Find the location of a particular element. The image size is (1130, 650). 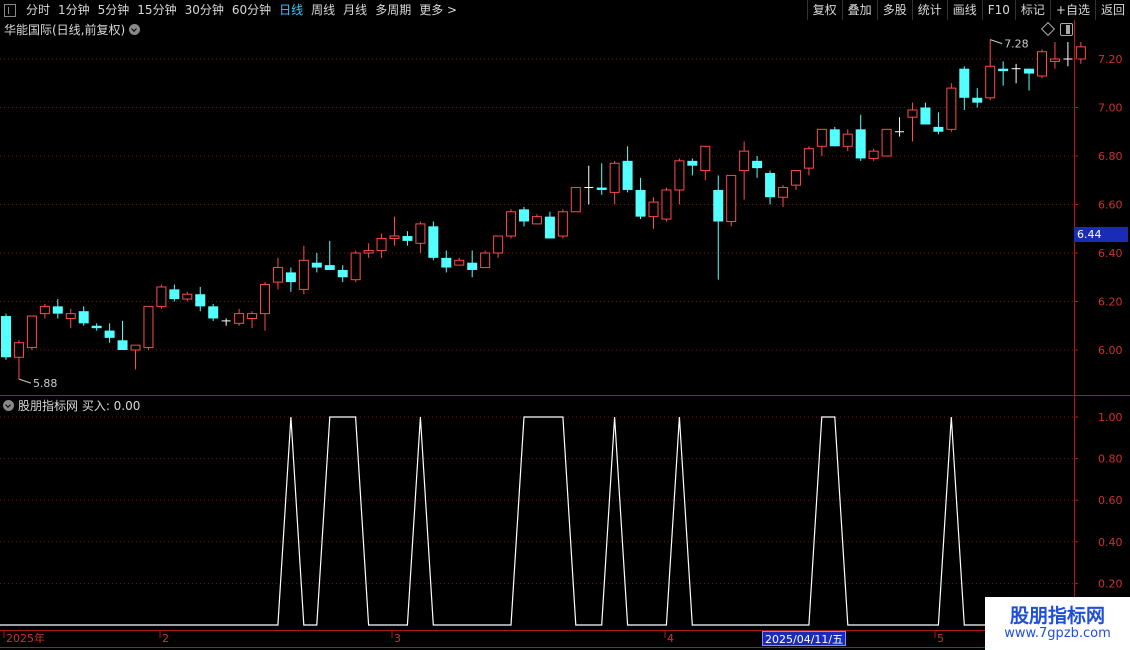

indicator-header: 股朋指标网 买入: 0.00 is located at coordinates (70, 405).